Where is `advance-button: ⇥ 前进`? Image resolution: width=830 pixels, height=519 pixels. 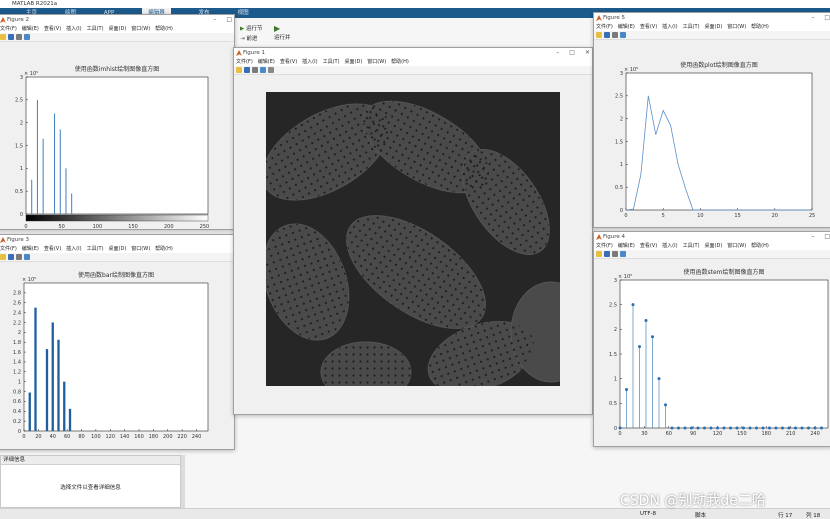 advance-button: ⇥ 前进 is located at coordinates (251, 39).